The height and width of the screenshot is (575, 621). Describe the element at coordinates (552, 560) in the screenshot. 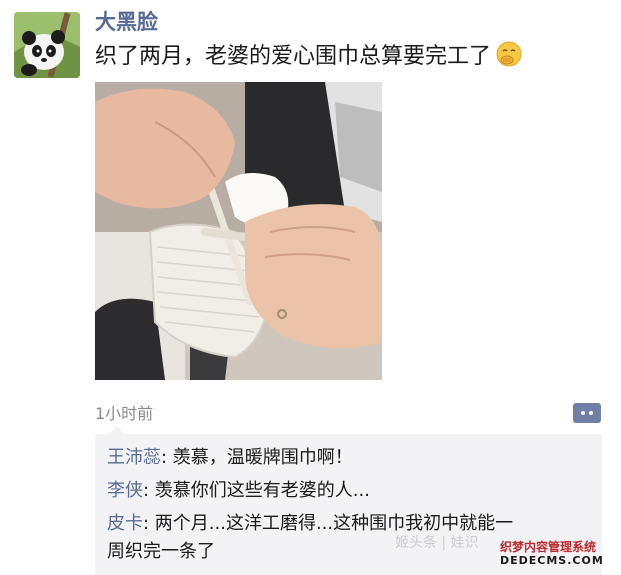

I see `watermark-logo-line2: DEDECMS.COM` at that location.